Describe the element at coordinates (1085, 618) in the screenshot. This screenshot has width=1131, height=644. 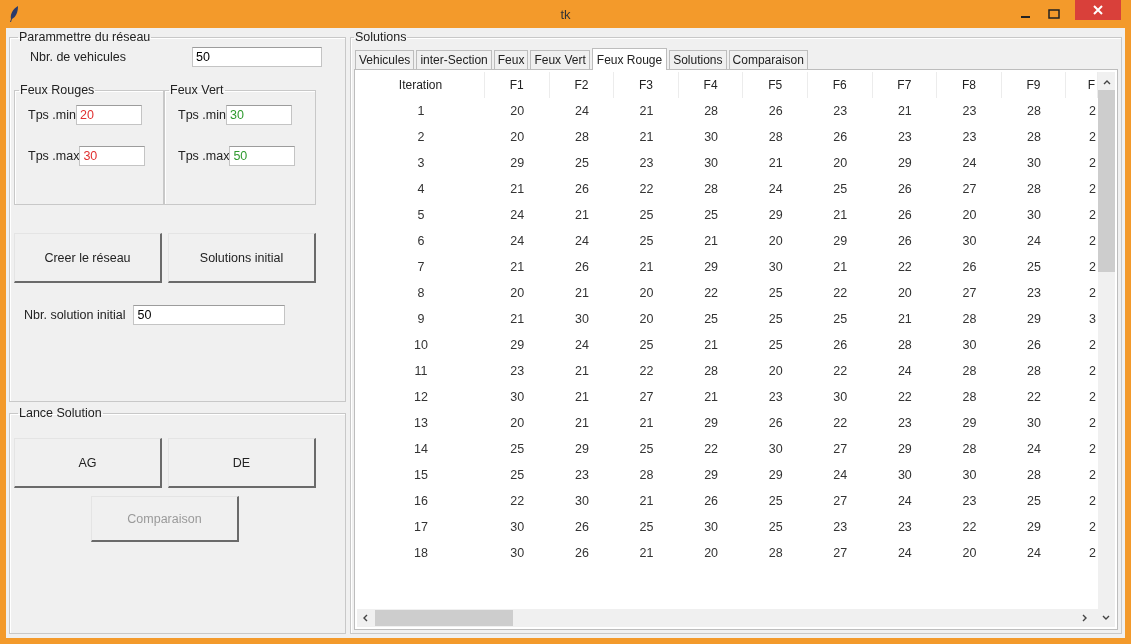
I see `scroll-right-icon` at that location.